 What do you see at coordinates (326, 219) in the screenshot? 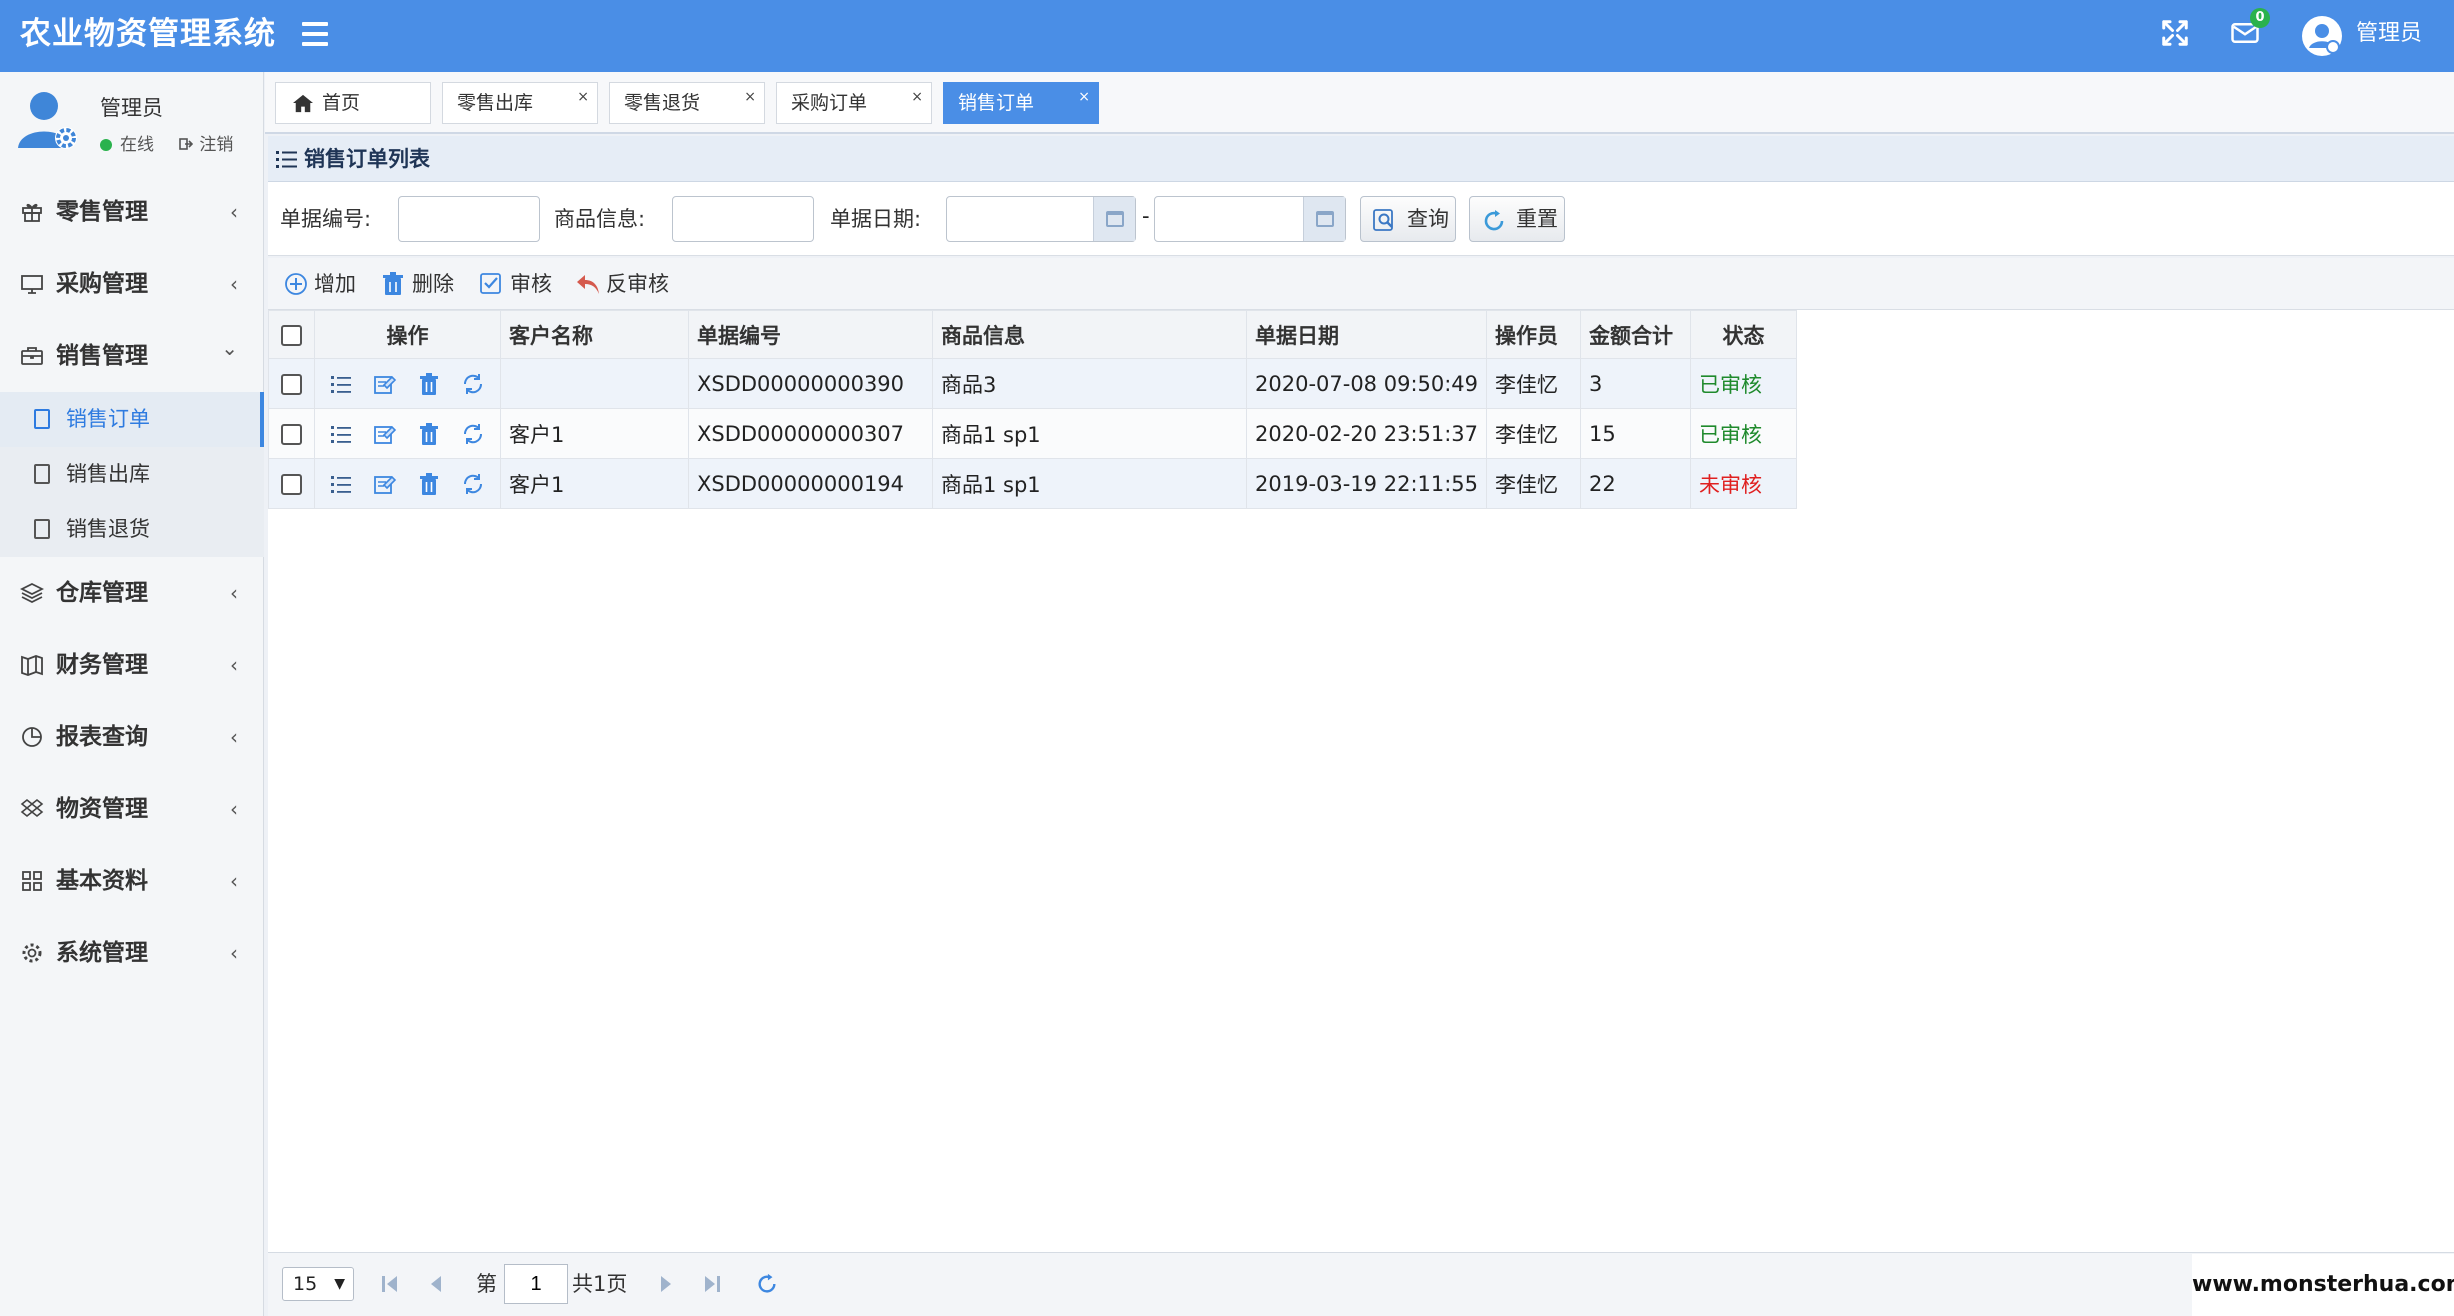
I see `bill-no-label: 单据编号:` at bounding box center [326, 219].